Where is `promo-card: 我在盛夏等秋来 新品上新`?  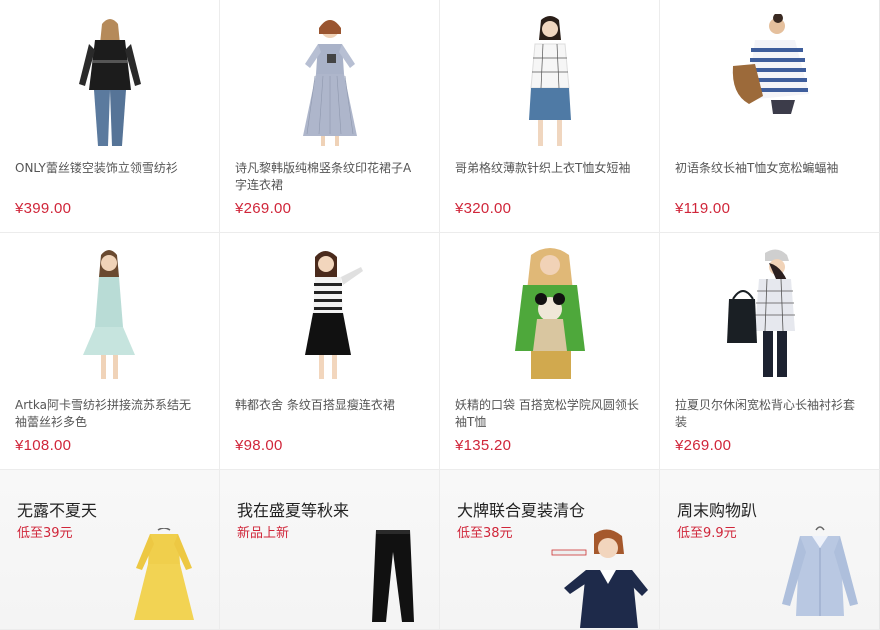 promo-card: 我在盛夏等秋来 新品上新 is located at coordinates (330, 550).